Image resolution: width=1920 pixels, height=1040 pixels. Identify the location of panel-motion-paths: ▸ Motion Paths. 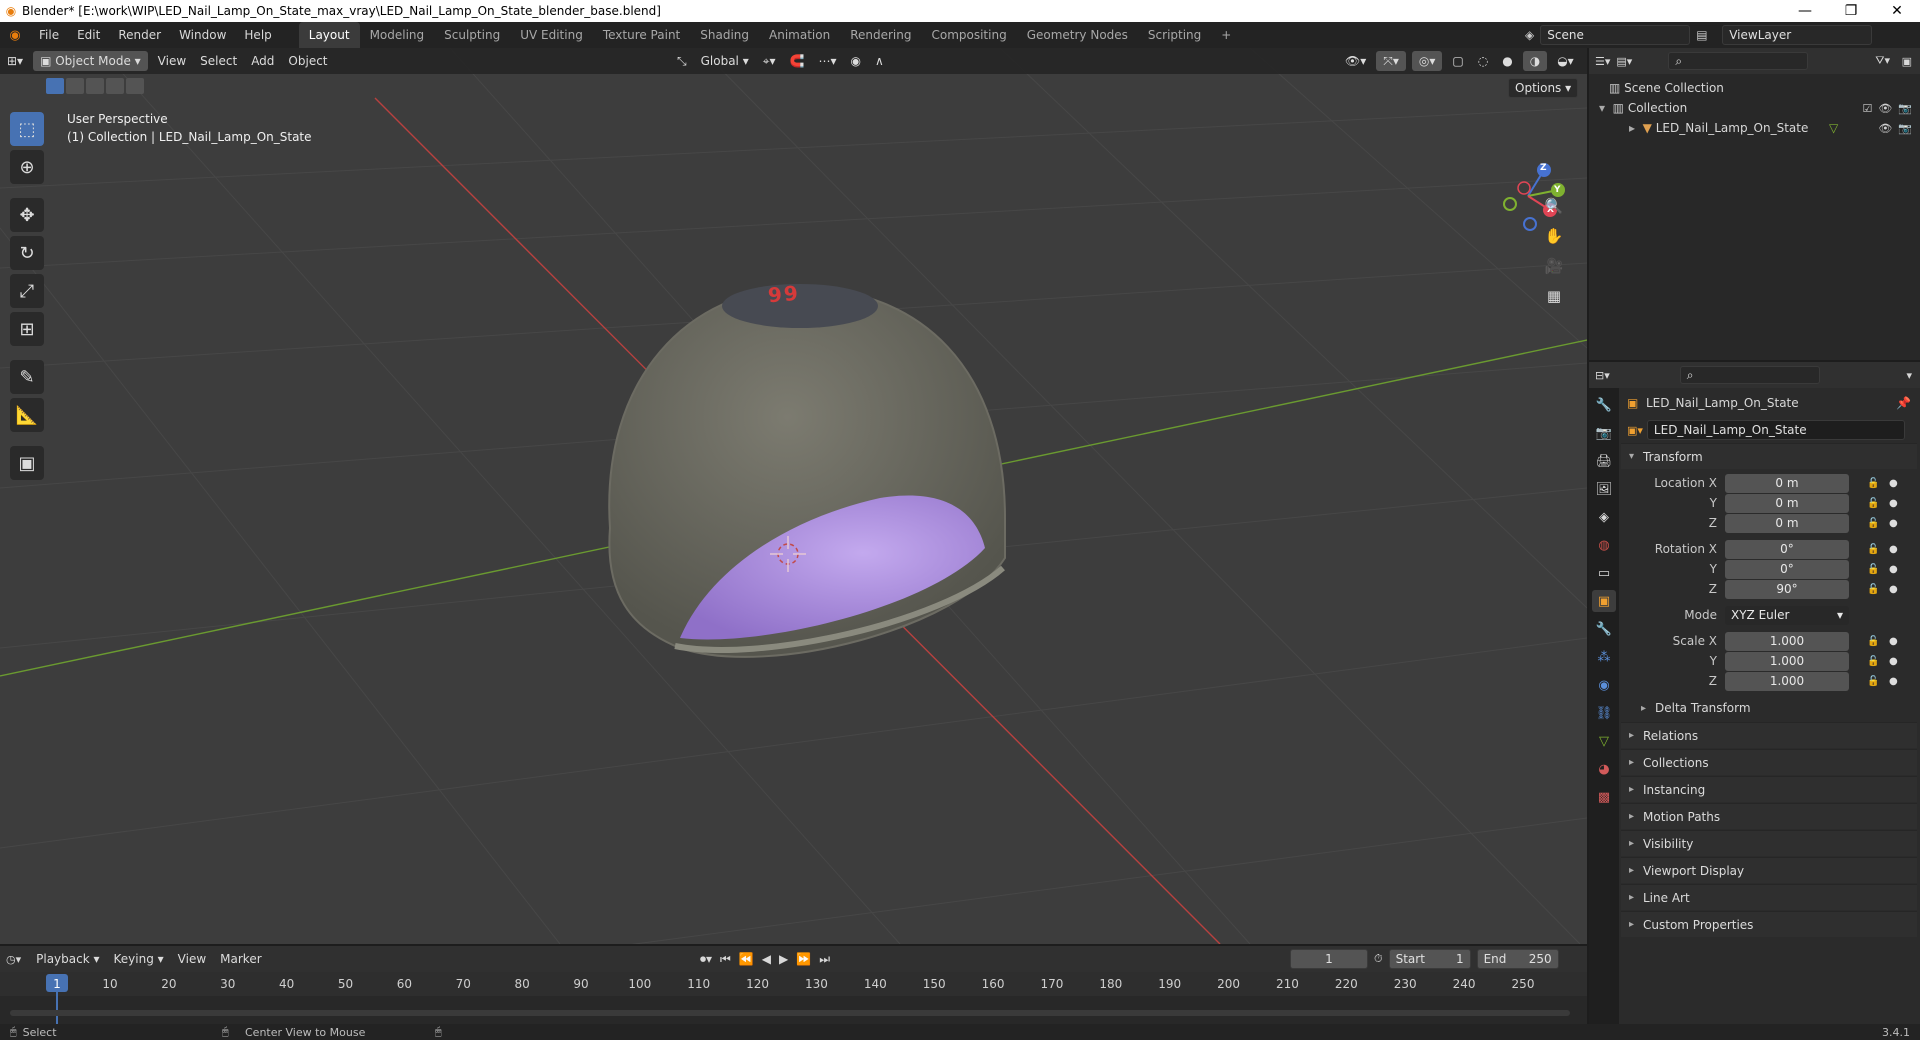
(1769, 816).